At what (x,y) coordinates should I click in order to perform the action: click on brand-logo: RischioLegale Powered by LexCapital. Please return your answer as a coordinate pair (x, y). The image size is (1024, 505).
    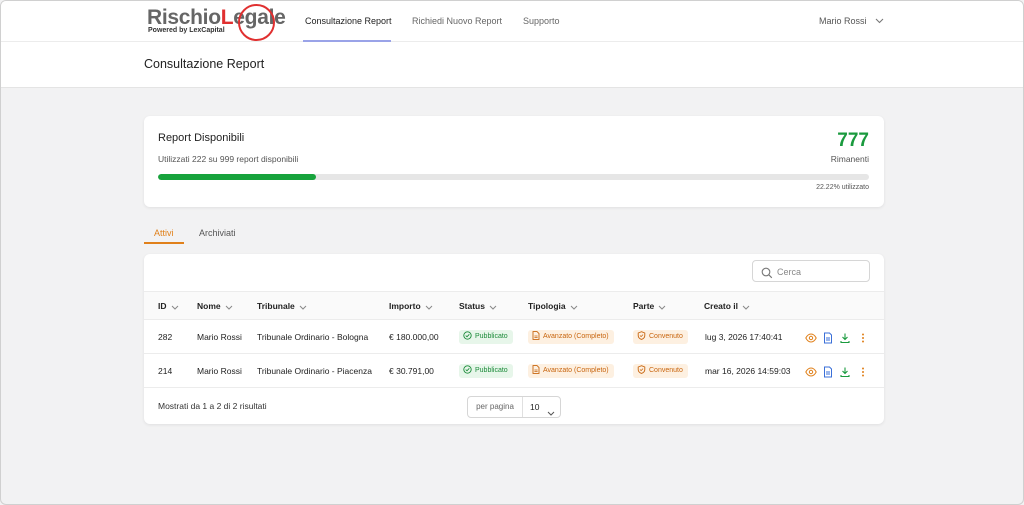
    Looking at the image, I should click on (216, 22).